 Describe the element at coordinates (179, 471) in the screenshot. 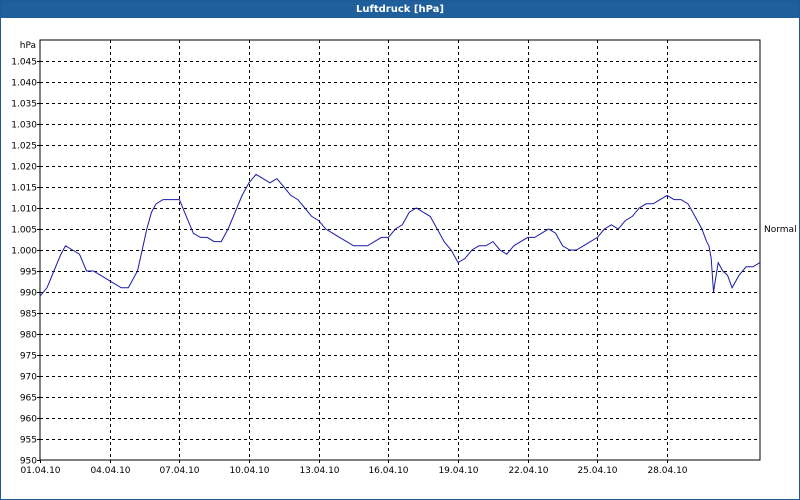

I see `x-tick-label: 07.04.10` at that location.